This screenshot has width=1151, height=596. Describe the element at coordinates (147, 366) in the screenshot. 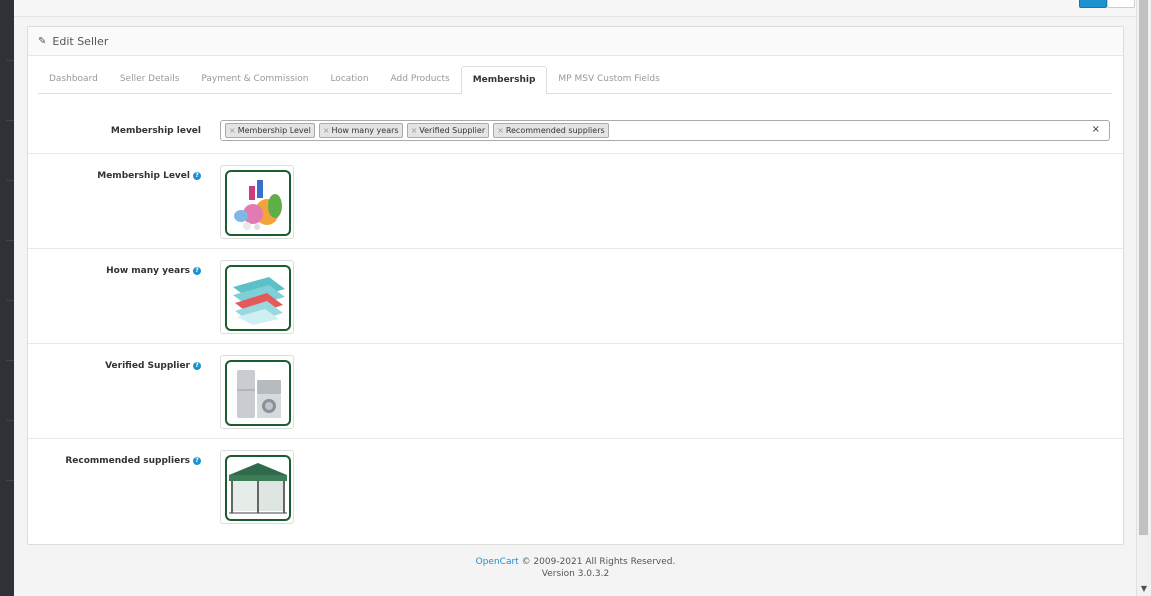

I see `field-label-text: Verified Supplier` at that location.